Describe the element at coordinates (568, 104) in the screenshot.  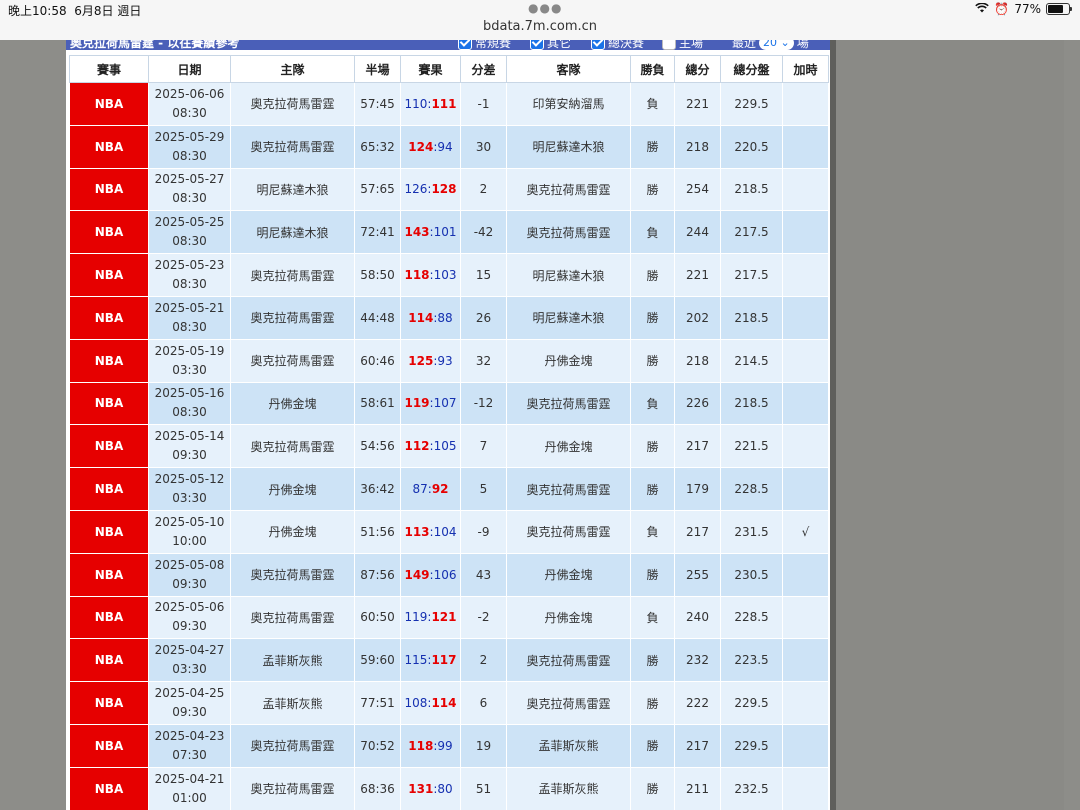
I see `away-team-link: 印第安納溜馬` at that location.